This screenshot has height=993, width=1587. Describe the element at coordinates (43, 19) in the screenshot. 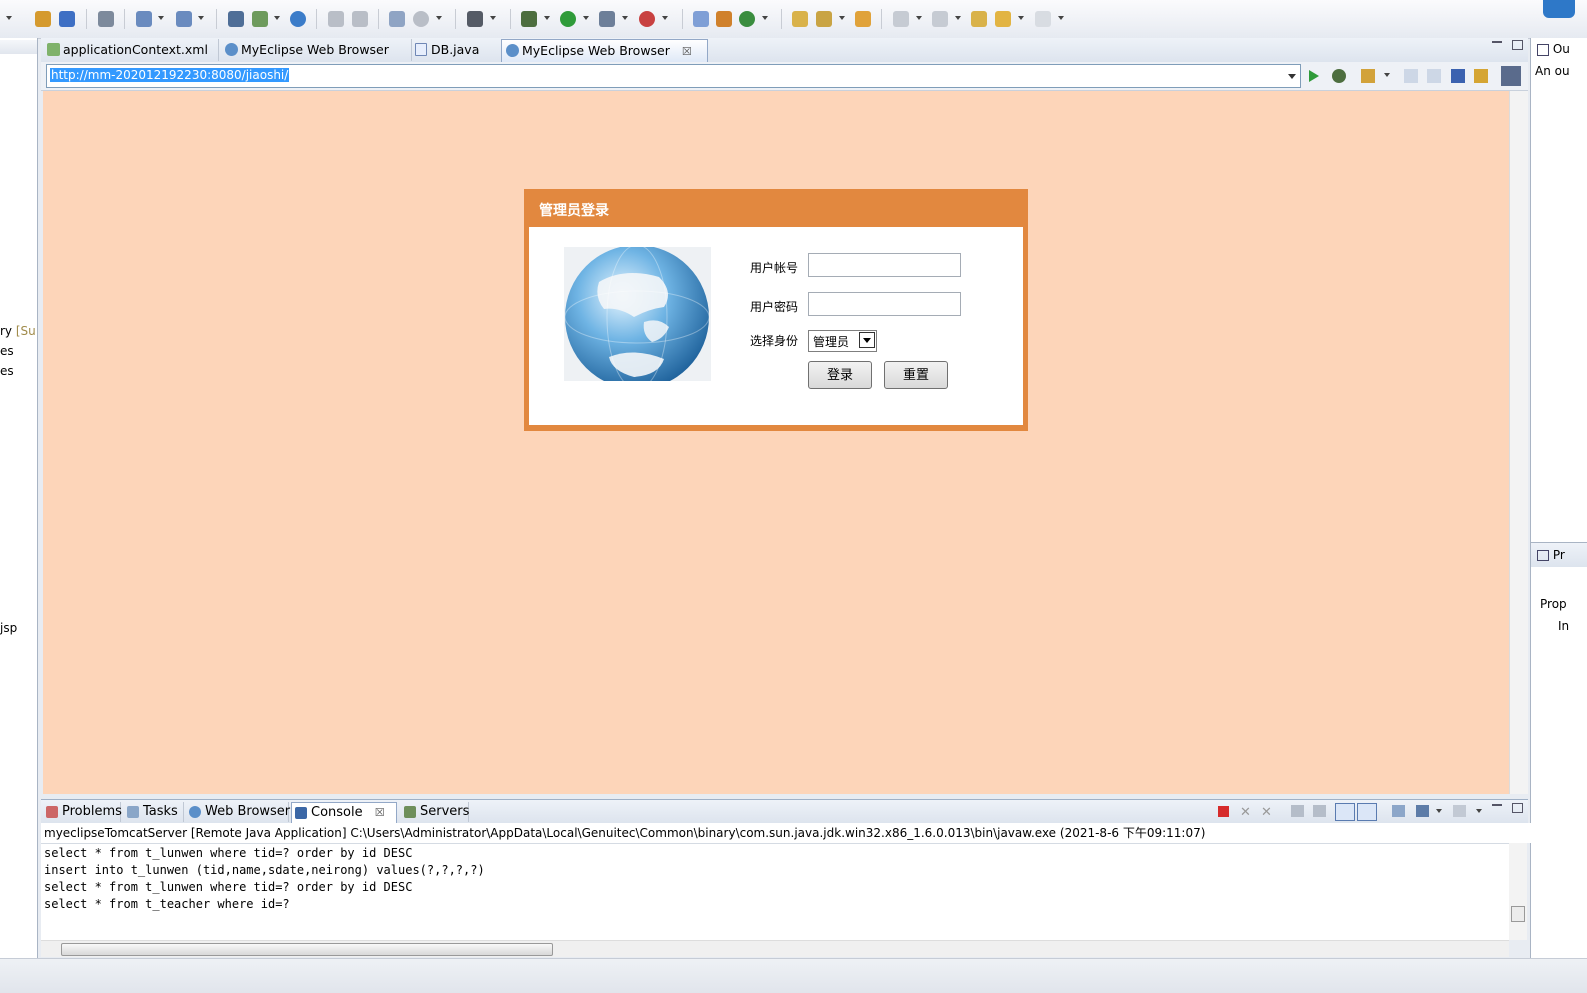

I see `new-package-icon` at that location.